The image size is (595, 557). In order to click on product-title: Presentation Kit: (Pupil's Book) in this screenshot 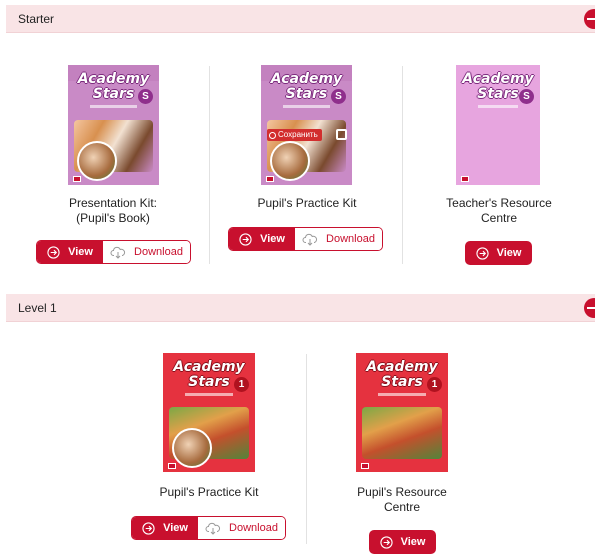, I will do `click(113, 210)`.